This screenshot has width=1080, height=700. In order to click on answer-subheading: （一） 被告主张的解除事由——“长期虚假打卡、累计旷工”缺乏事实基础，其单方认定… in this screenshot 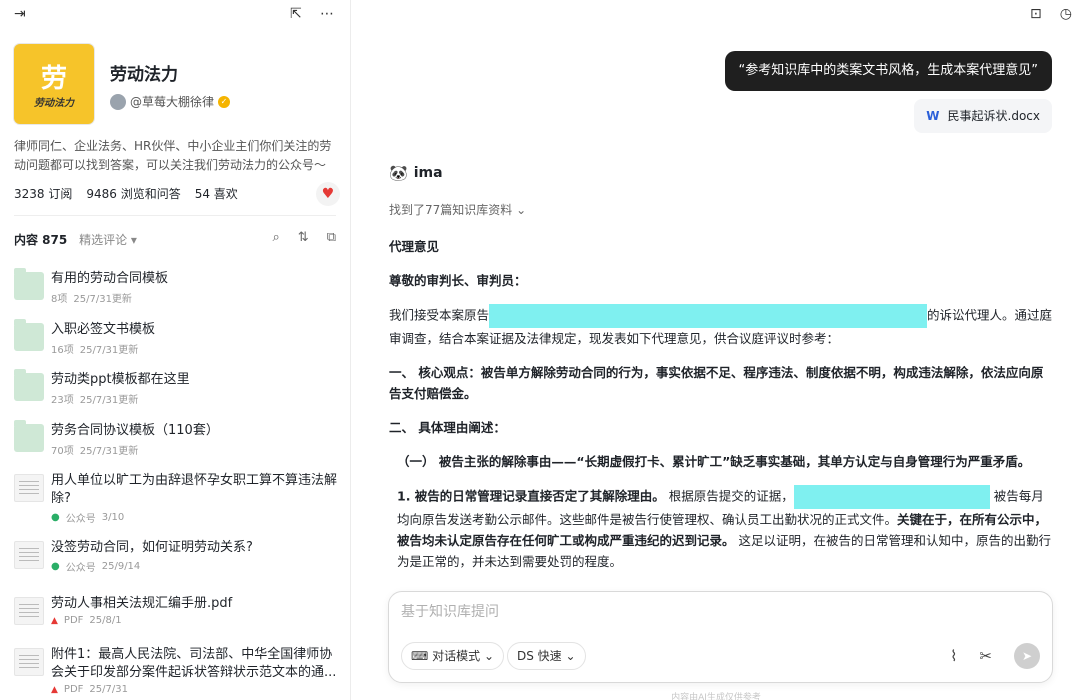, I will do `click(714, 461)`.